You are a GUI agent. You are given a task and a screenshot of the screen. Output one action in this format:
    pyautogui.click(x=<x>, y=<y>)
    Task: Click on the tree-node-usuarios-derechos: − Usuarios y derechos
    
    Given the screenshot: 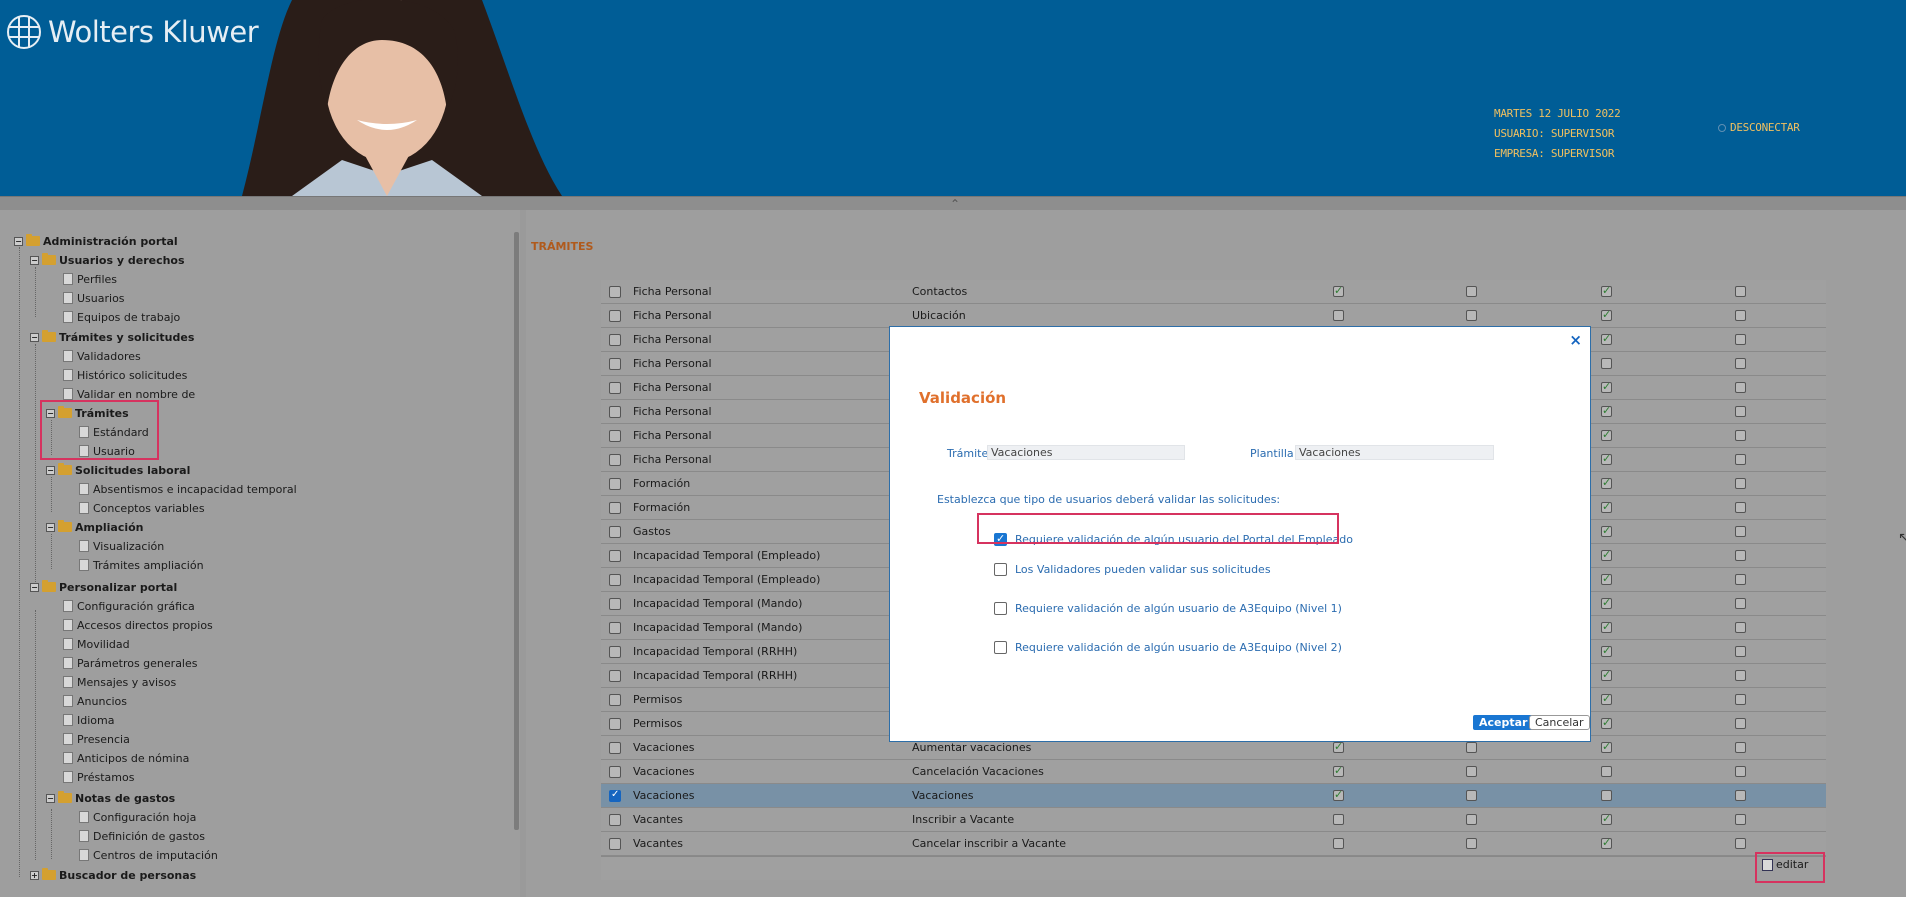 What is the action you would take?
    pyautogui.click(x=107, y=260)
    